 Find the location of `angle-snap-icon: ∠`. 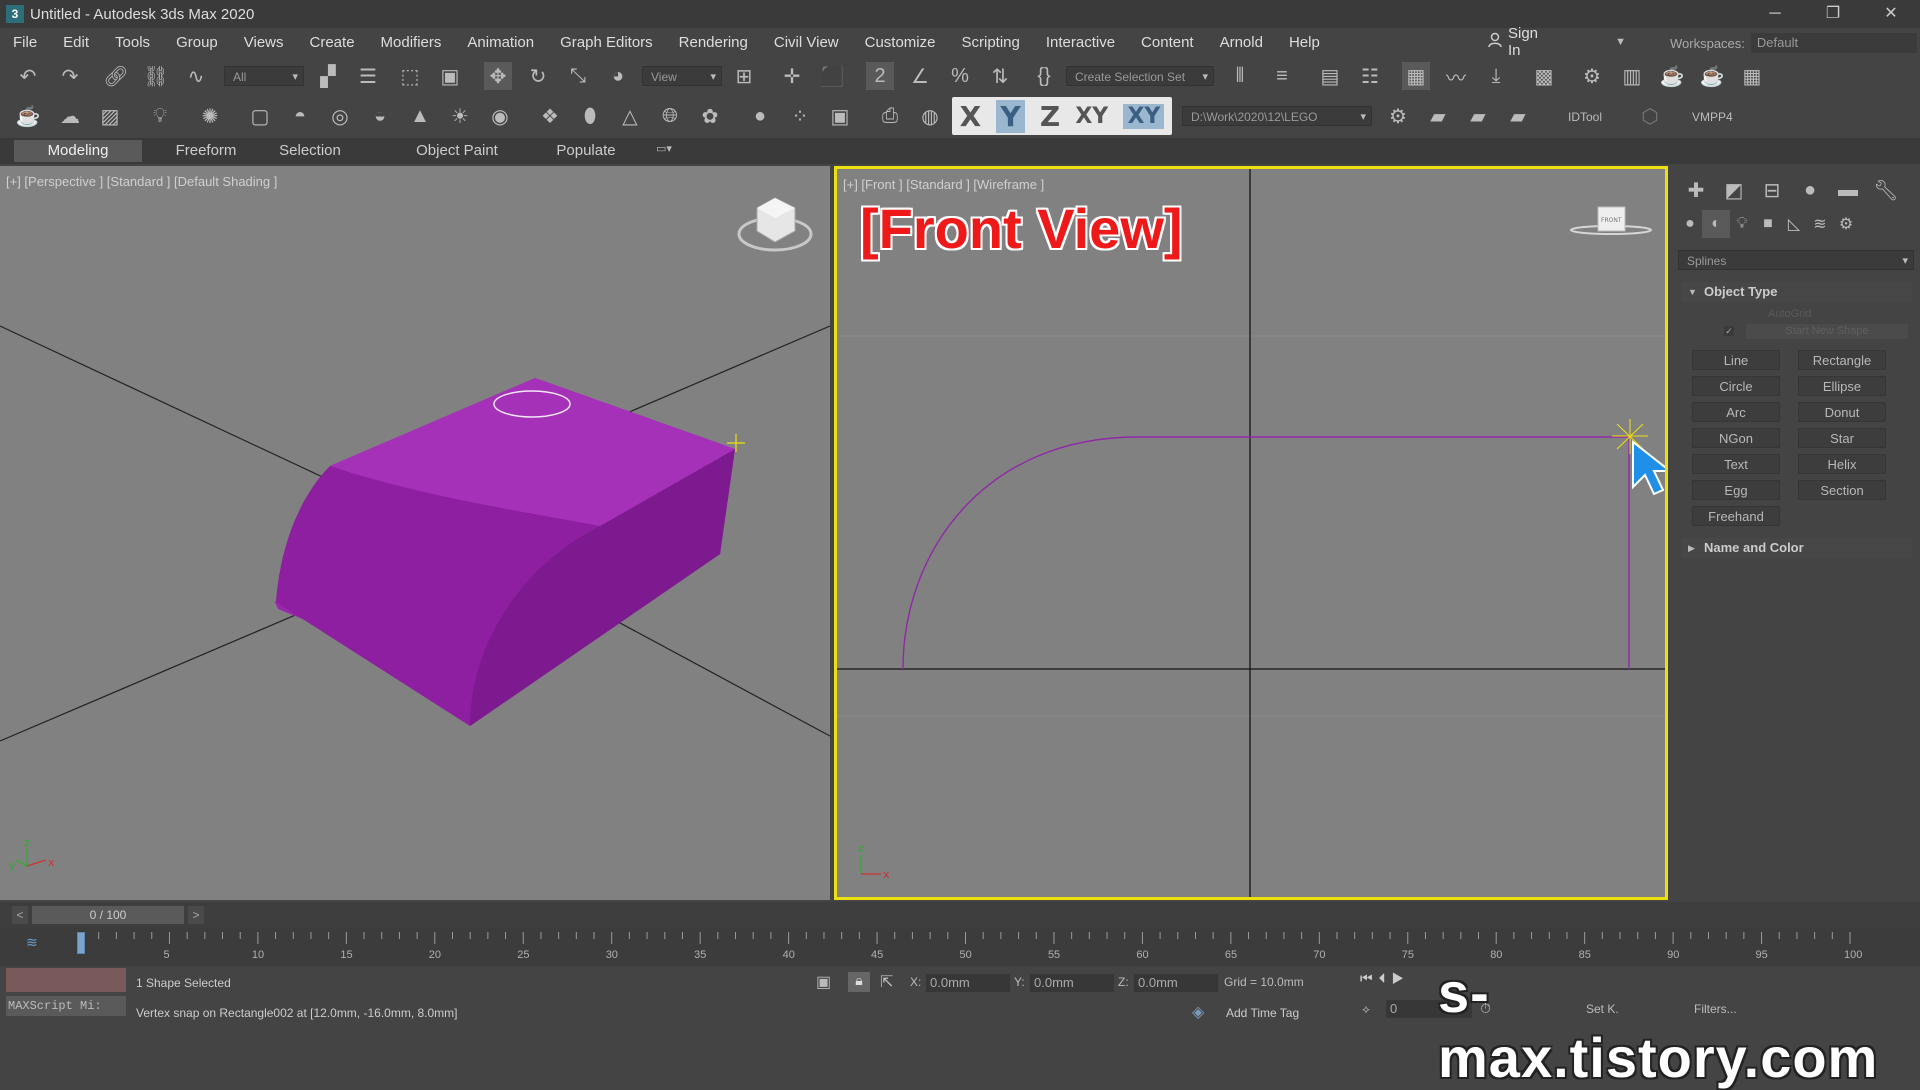

angle-snap-icon: ∠ is located at coordinates (920, 76).